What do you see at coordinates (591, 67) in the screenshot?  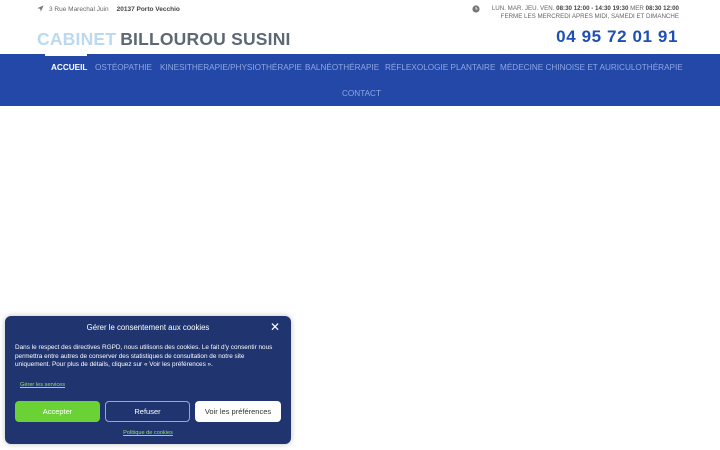 I see `nav-item-medecine-chinoise: MÉDECINE CHINOISE ET AURICULOTHÉRAPIE` at bounding box center [591, 67].